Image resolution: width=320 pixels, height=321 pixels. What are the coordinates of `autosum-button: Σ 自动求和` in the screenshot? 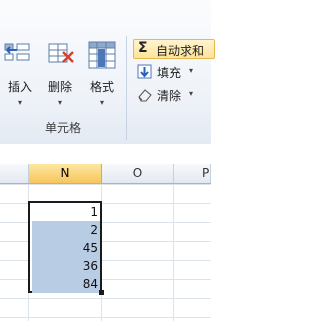 It's located at (174, 49).